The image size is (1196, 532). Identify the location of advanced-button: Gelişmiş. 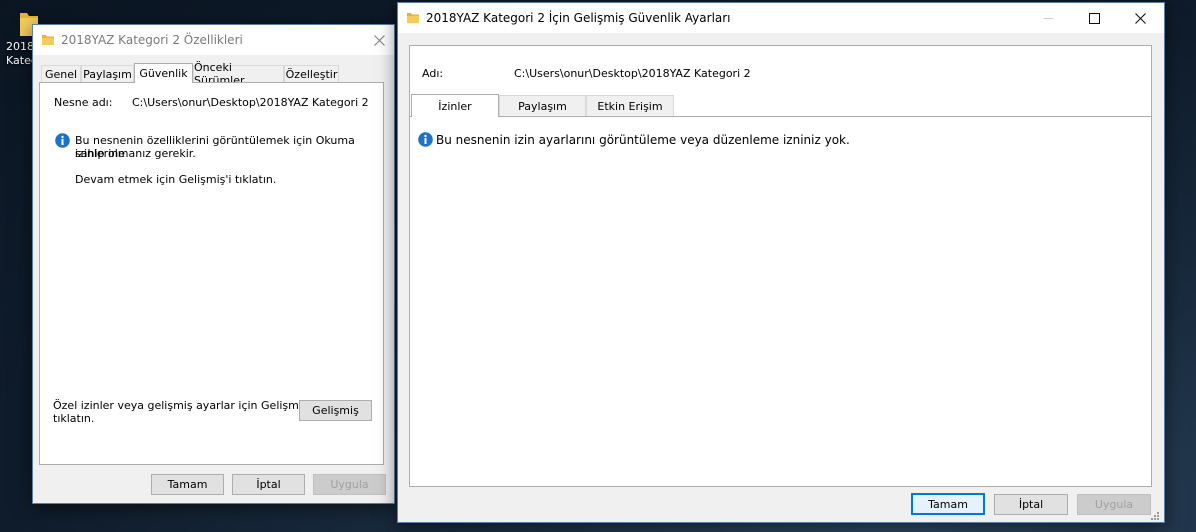
(335, 410).